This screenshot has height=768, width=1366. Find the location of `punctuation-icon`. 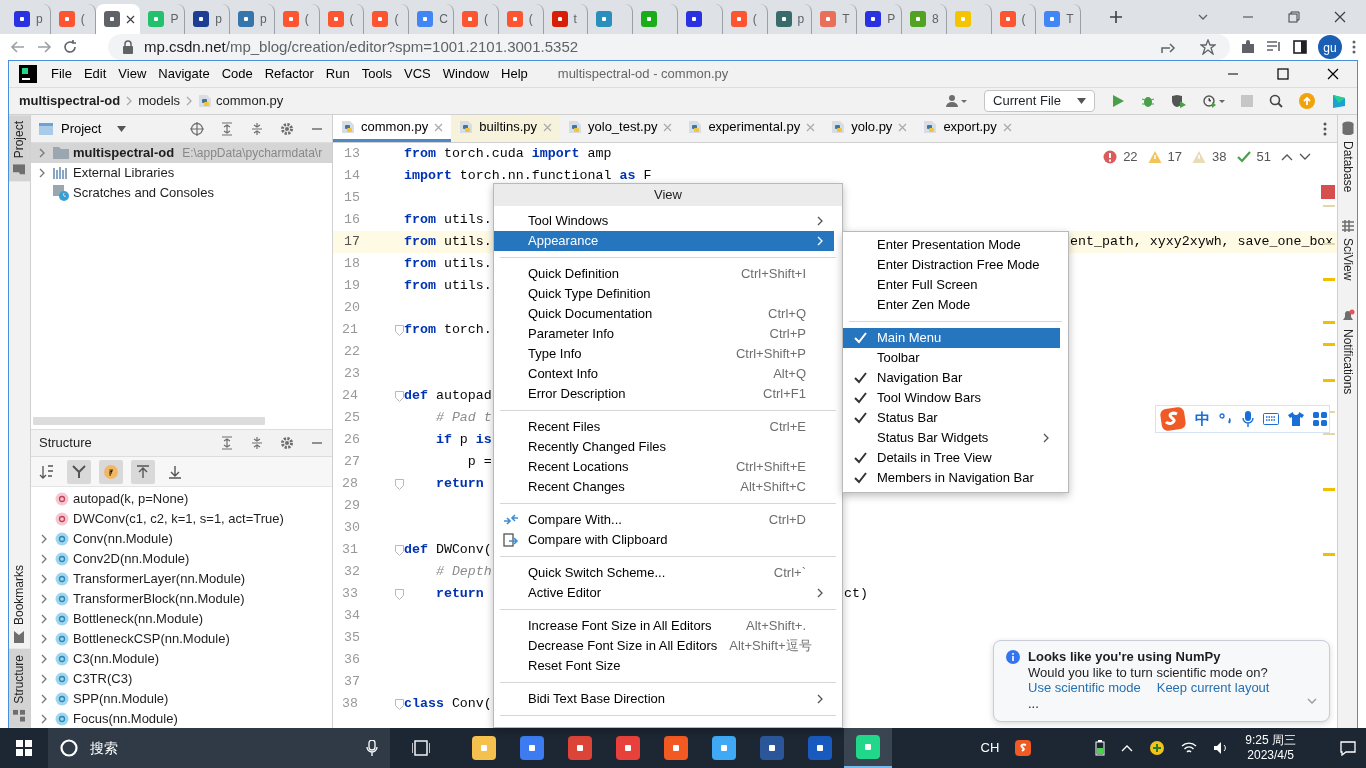

punctuation-icon is located at coordinates (1226, 419).